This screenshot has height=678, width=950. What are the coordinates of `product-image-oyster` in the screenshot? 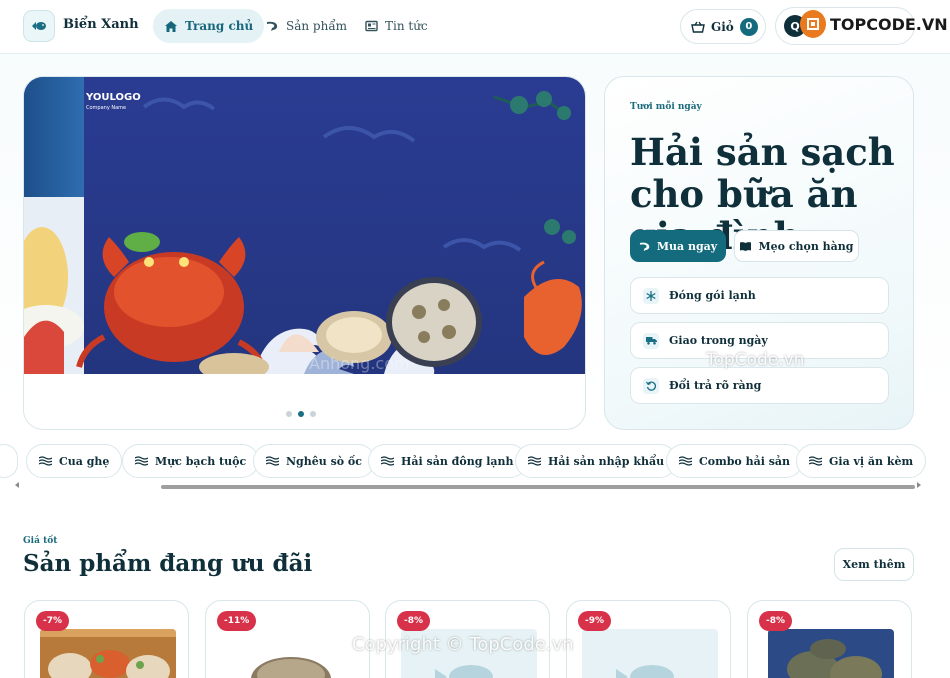 It's located at (289, 653).